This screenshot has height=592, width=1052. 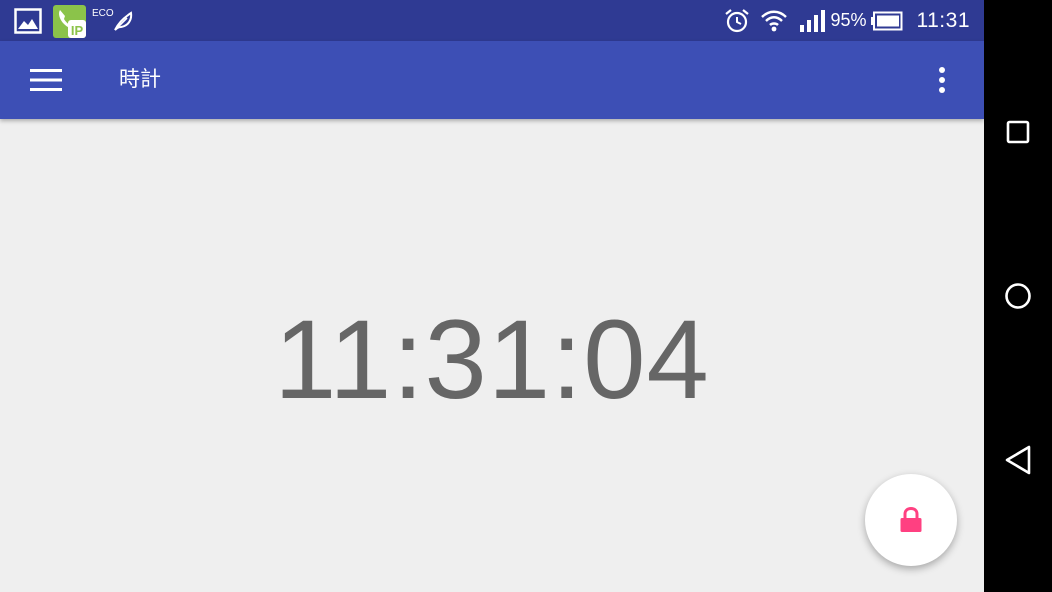 I want to click on lock-icon, so click(x=911, y=520).